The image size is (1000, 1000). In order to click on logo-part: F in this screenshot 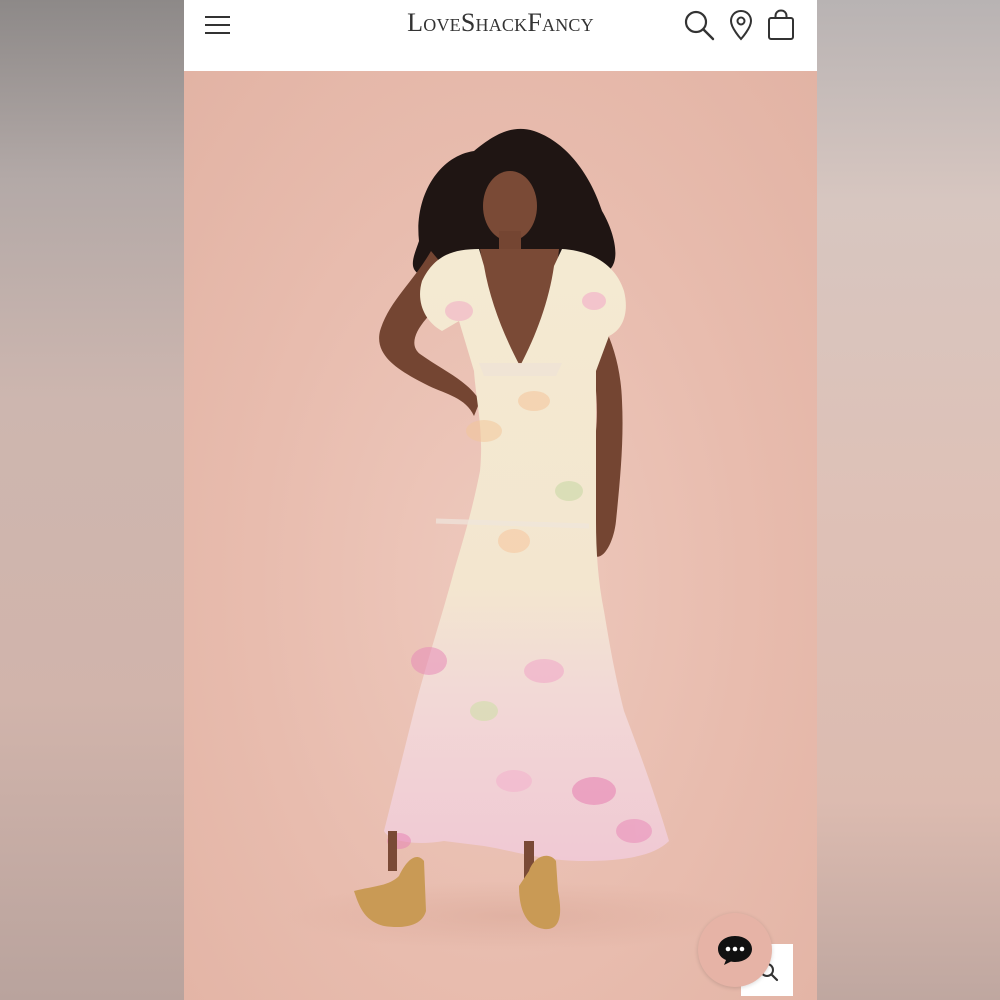, I will do `click(535, 22)`.